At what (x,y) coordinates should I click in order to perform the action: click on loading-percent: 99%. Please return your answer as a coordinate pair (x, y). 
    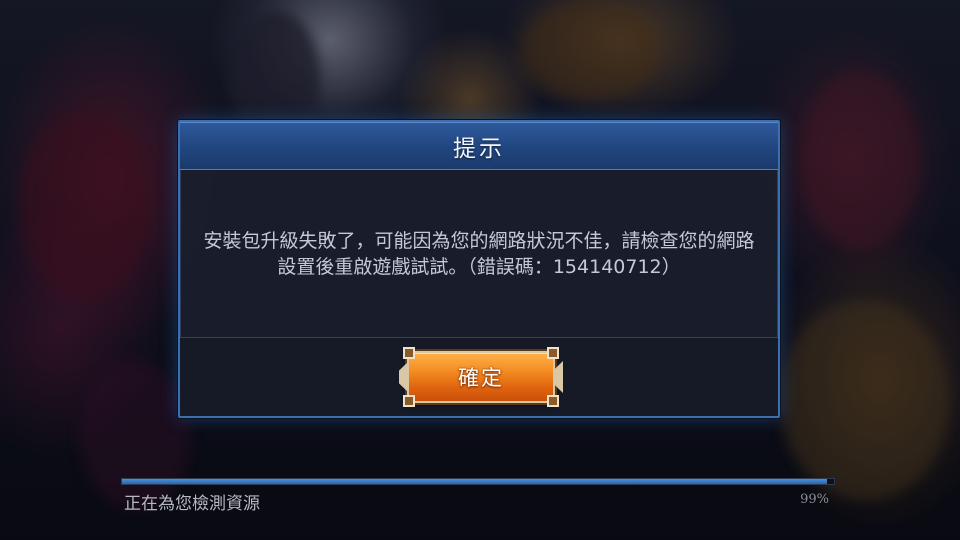
    Looking at the image, I should click on (814, 499).